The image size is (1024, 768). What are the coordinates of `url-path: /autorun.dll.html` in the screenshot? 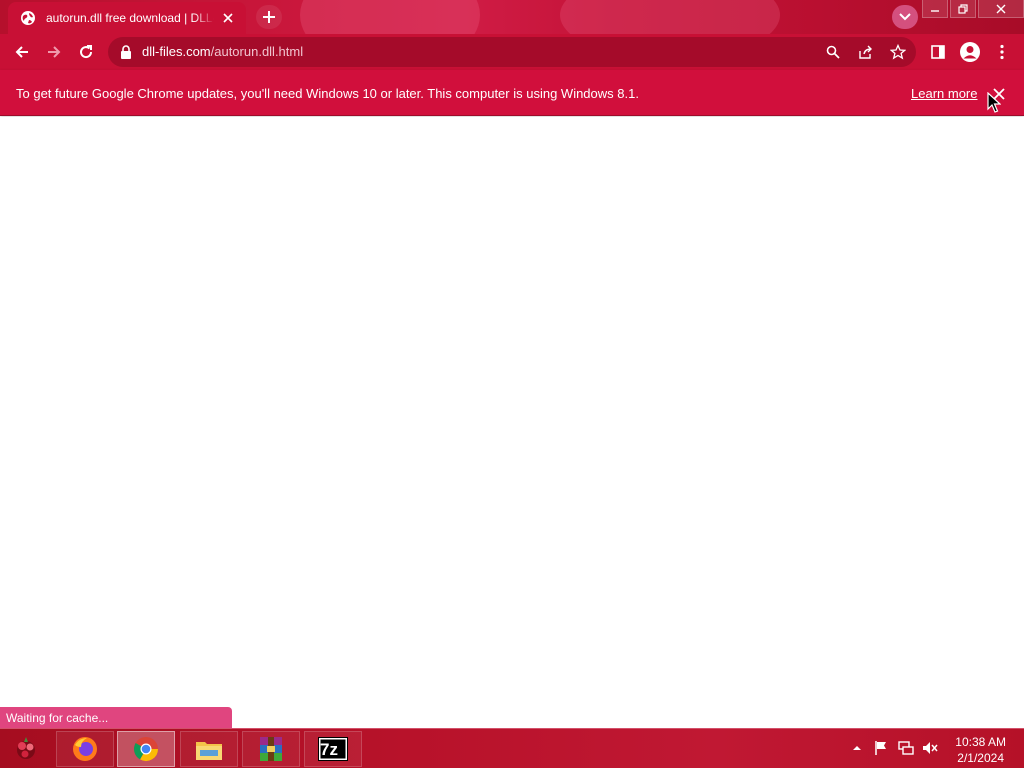 It's located at (257, 51).